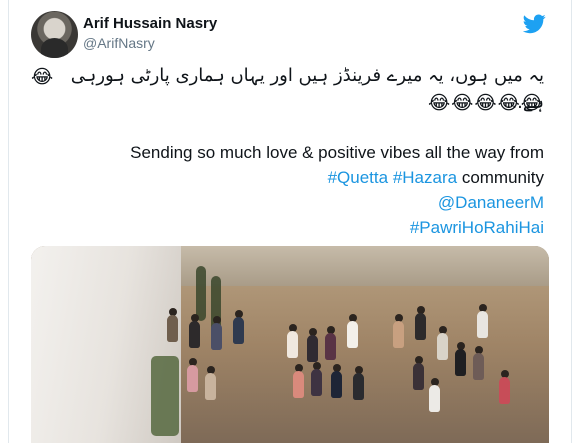  Describe the element at coordinates (165, 396) in the screenshot. I see `media-shrub` at that location.